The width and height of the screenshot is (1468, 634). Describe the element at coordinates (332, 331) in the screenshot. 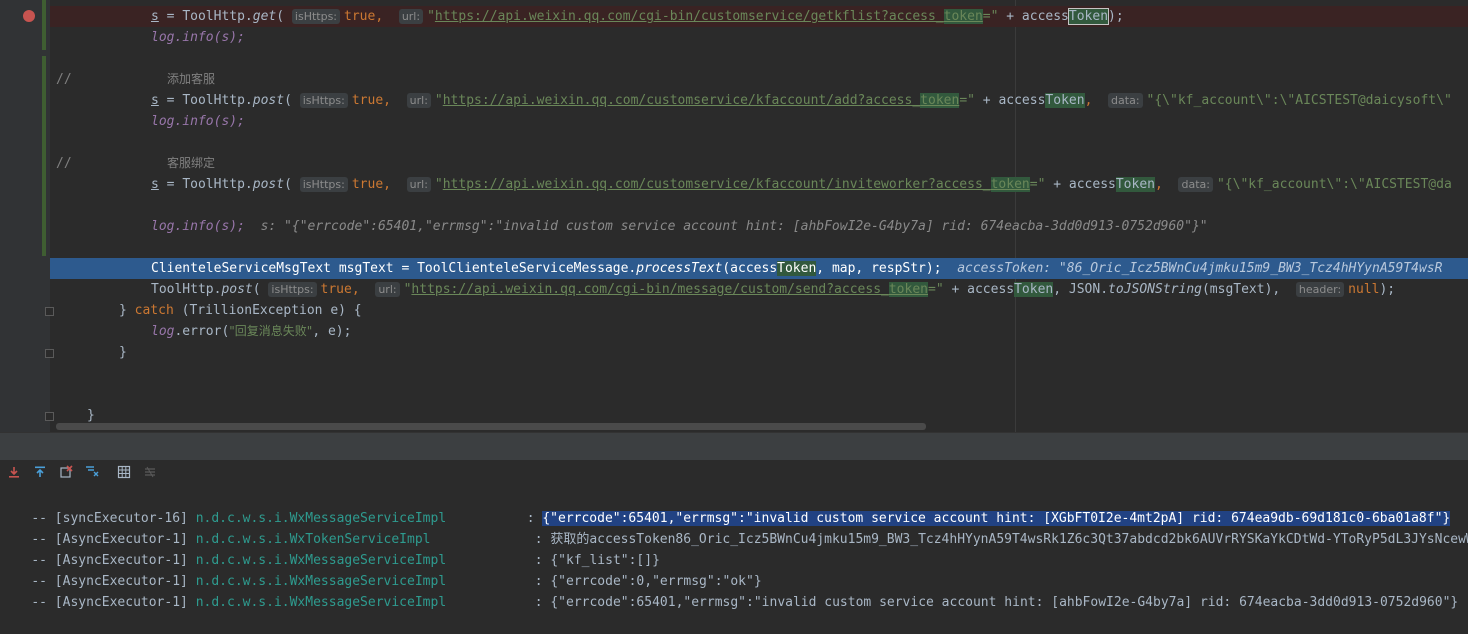

I see `code-token: , e);` at that location.